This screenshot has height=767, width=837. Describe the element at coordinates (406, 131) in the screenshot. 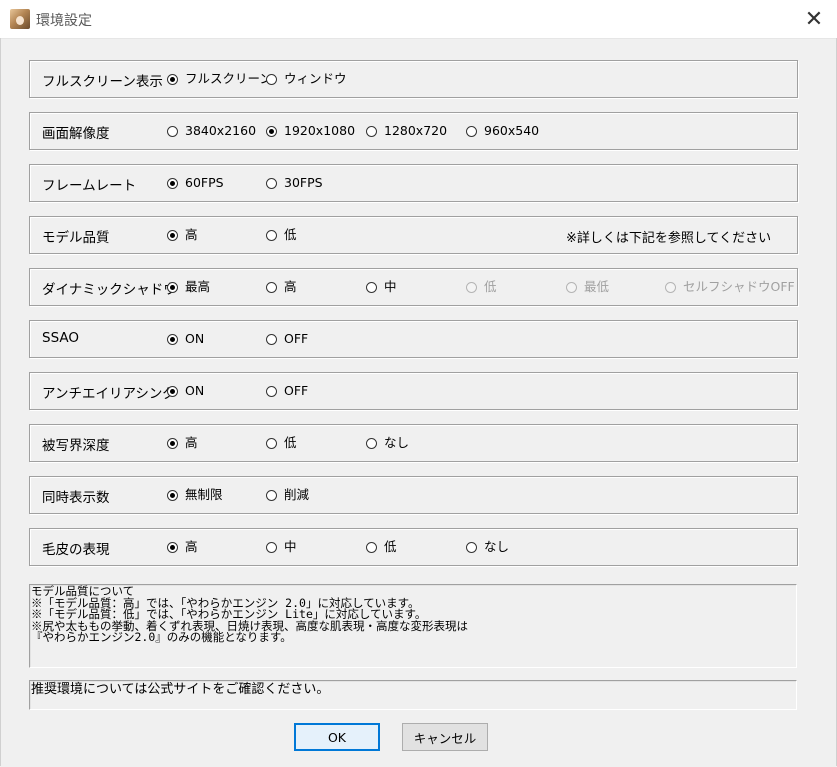

I see `radio-1280x720: 1280x720` at that location.